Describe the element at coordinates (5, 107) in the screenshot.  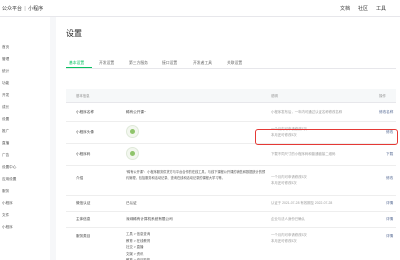
I see `sidebar-item: 成长` at that location.